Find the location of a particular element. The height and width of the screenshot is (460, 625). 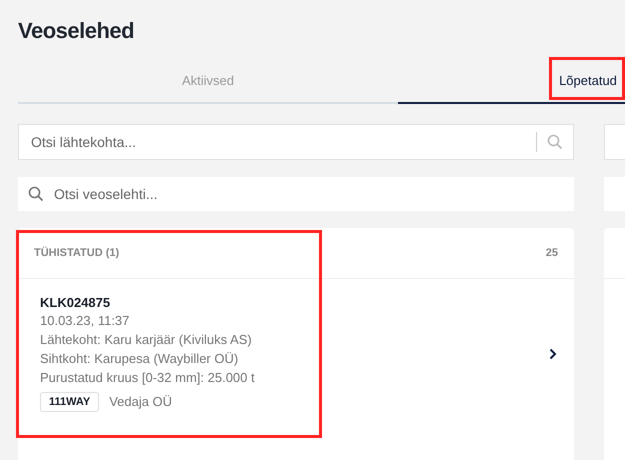

waybill-datetime: 10.03.23, 11:37 is located at coordinates (85, 321).